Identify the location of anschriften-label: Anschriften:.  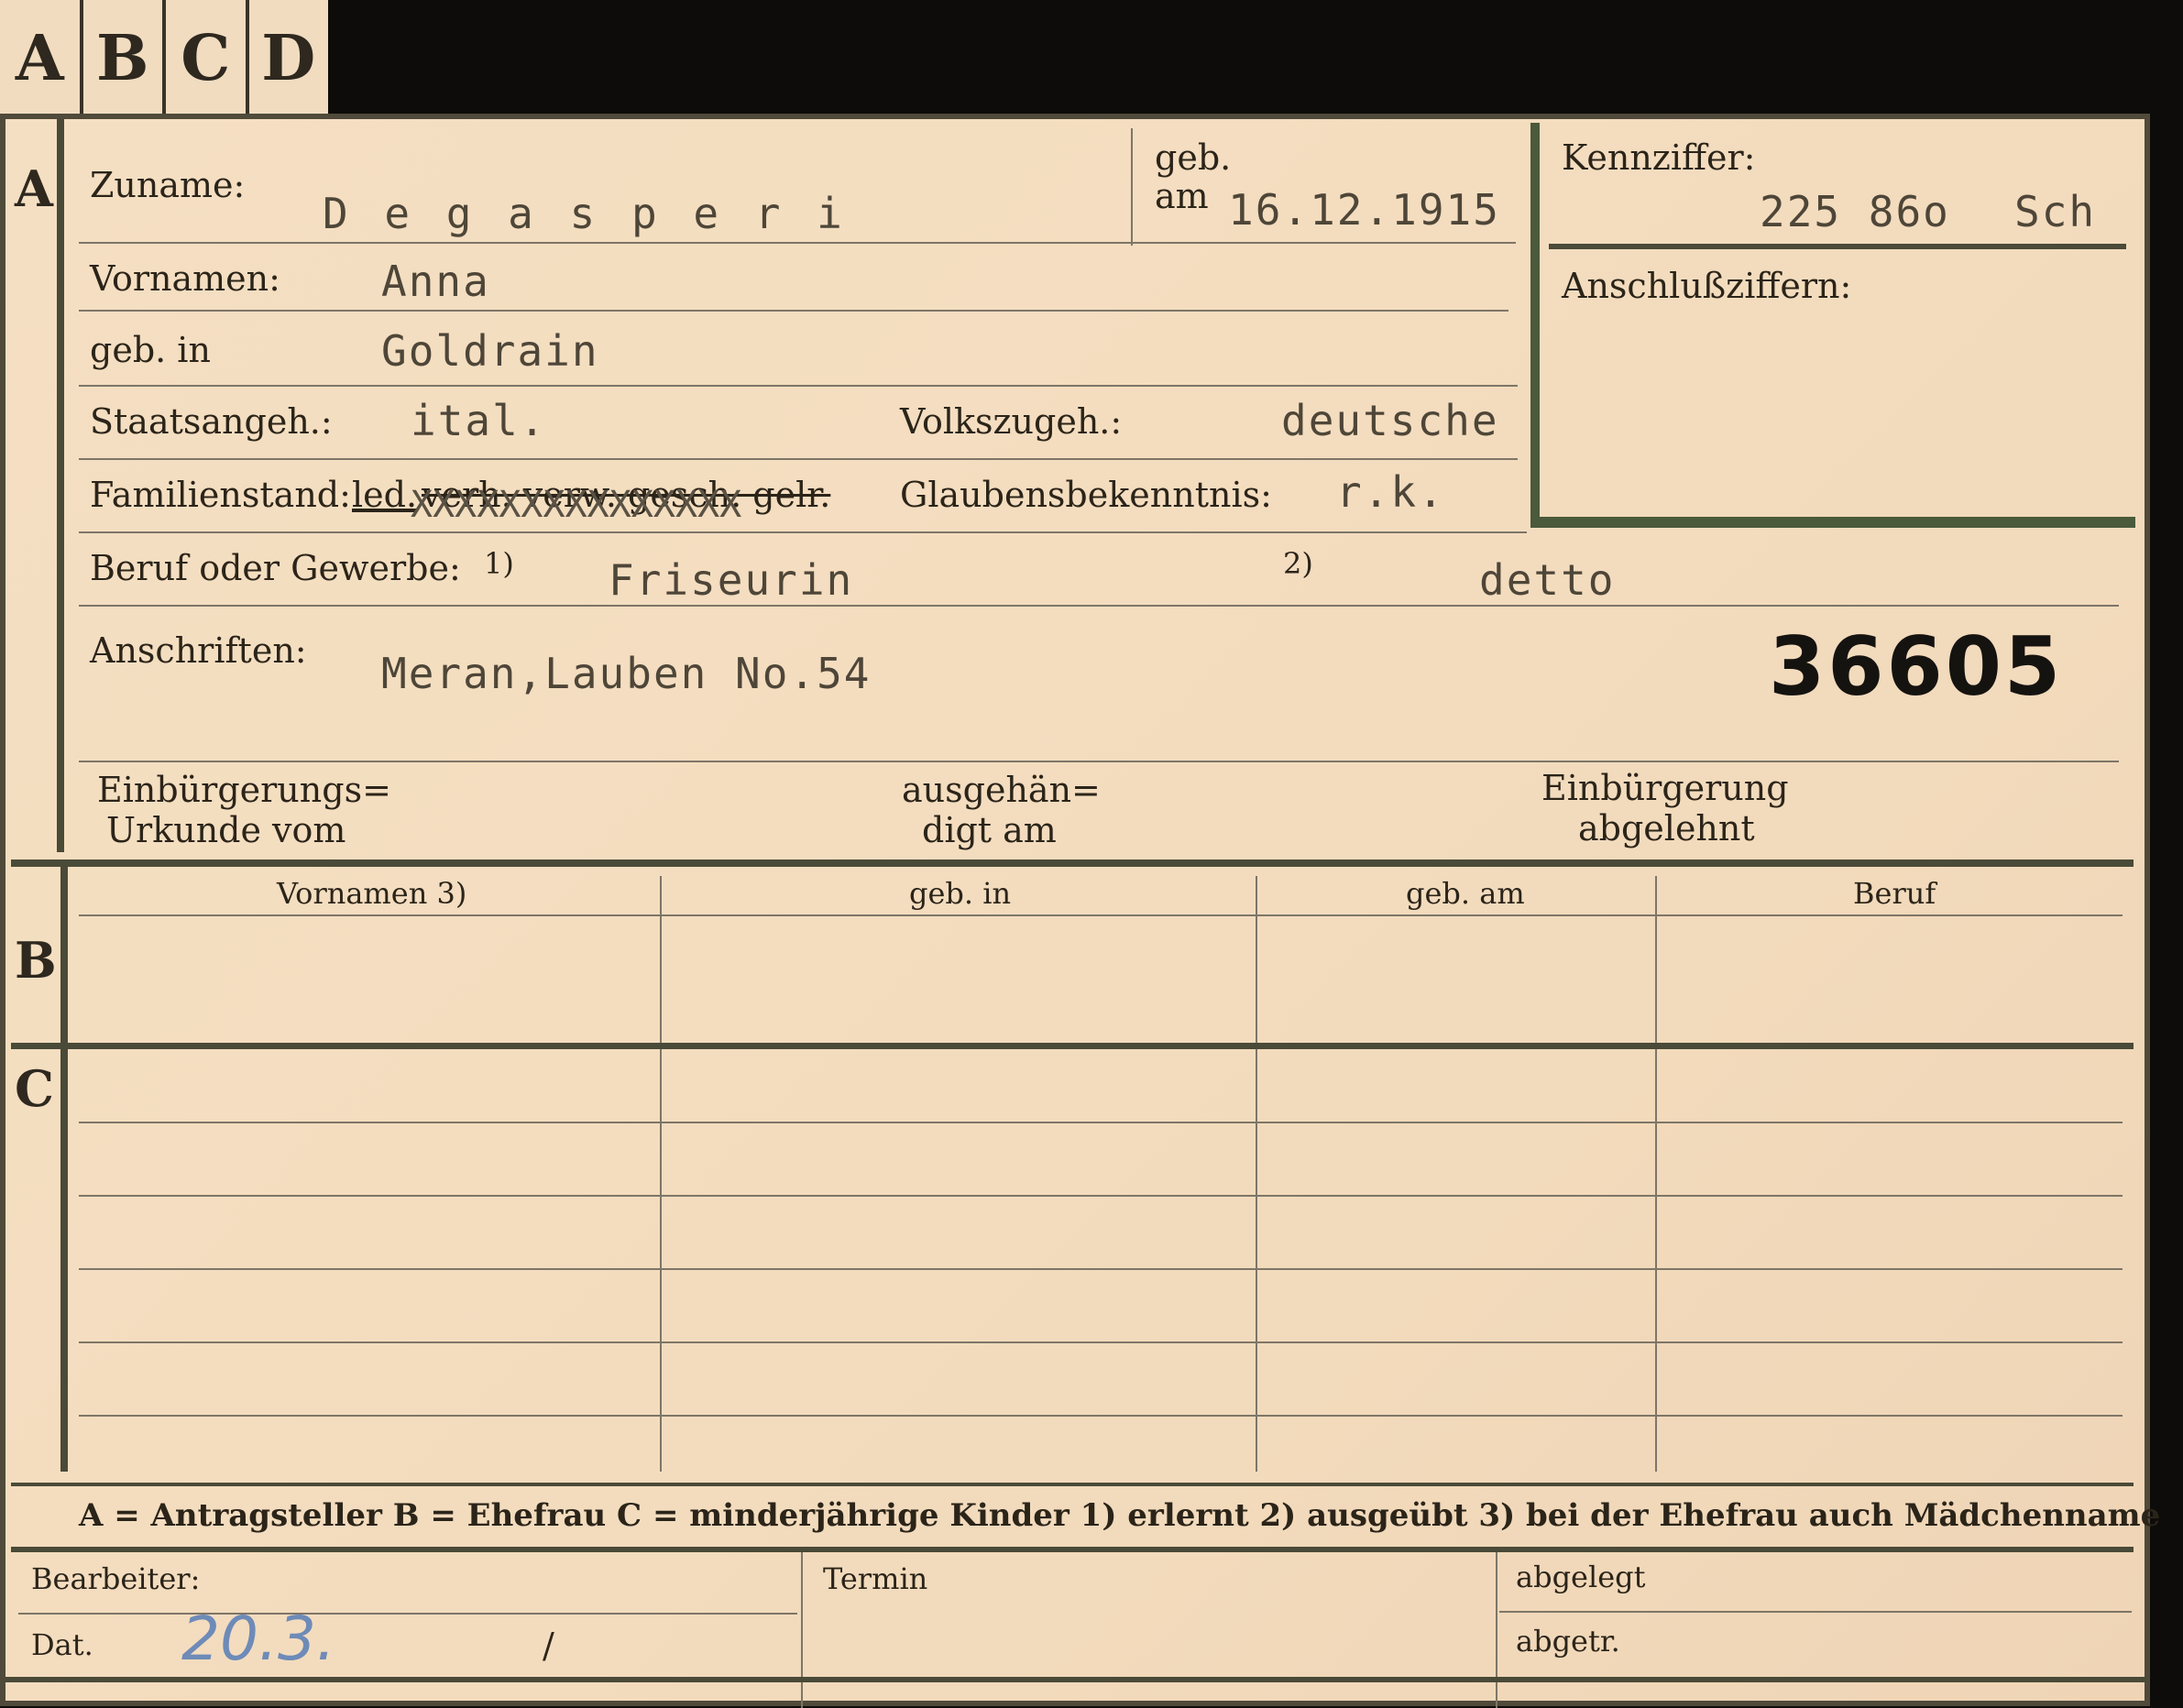
(198, 650).